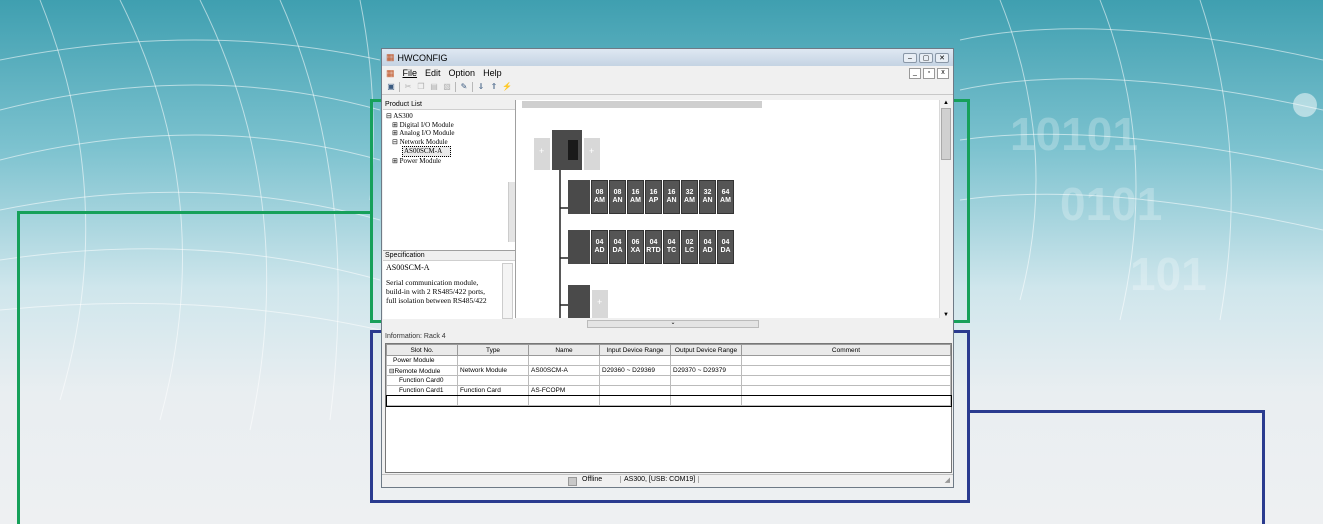 The height and width of the screenshot is (524, 1323). Describe the element at coordinates (725, 197) in the screenshot. I see `io-module-slot: 64 AM` at that location.